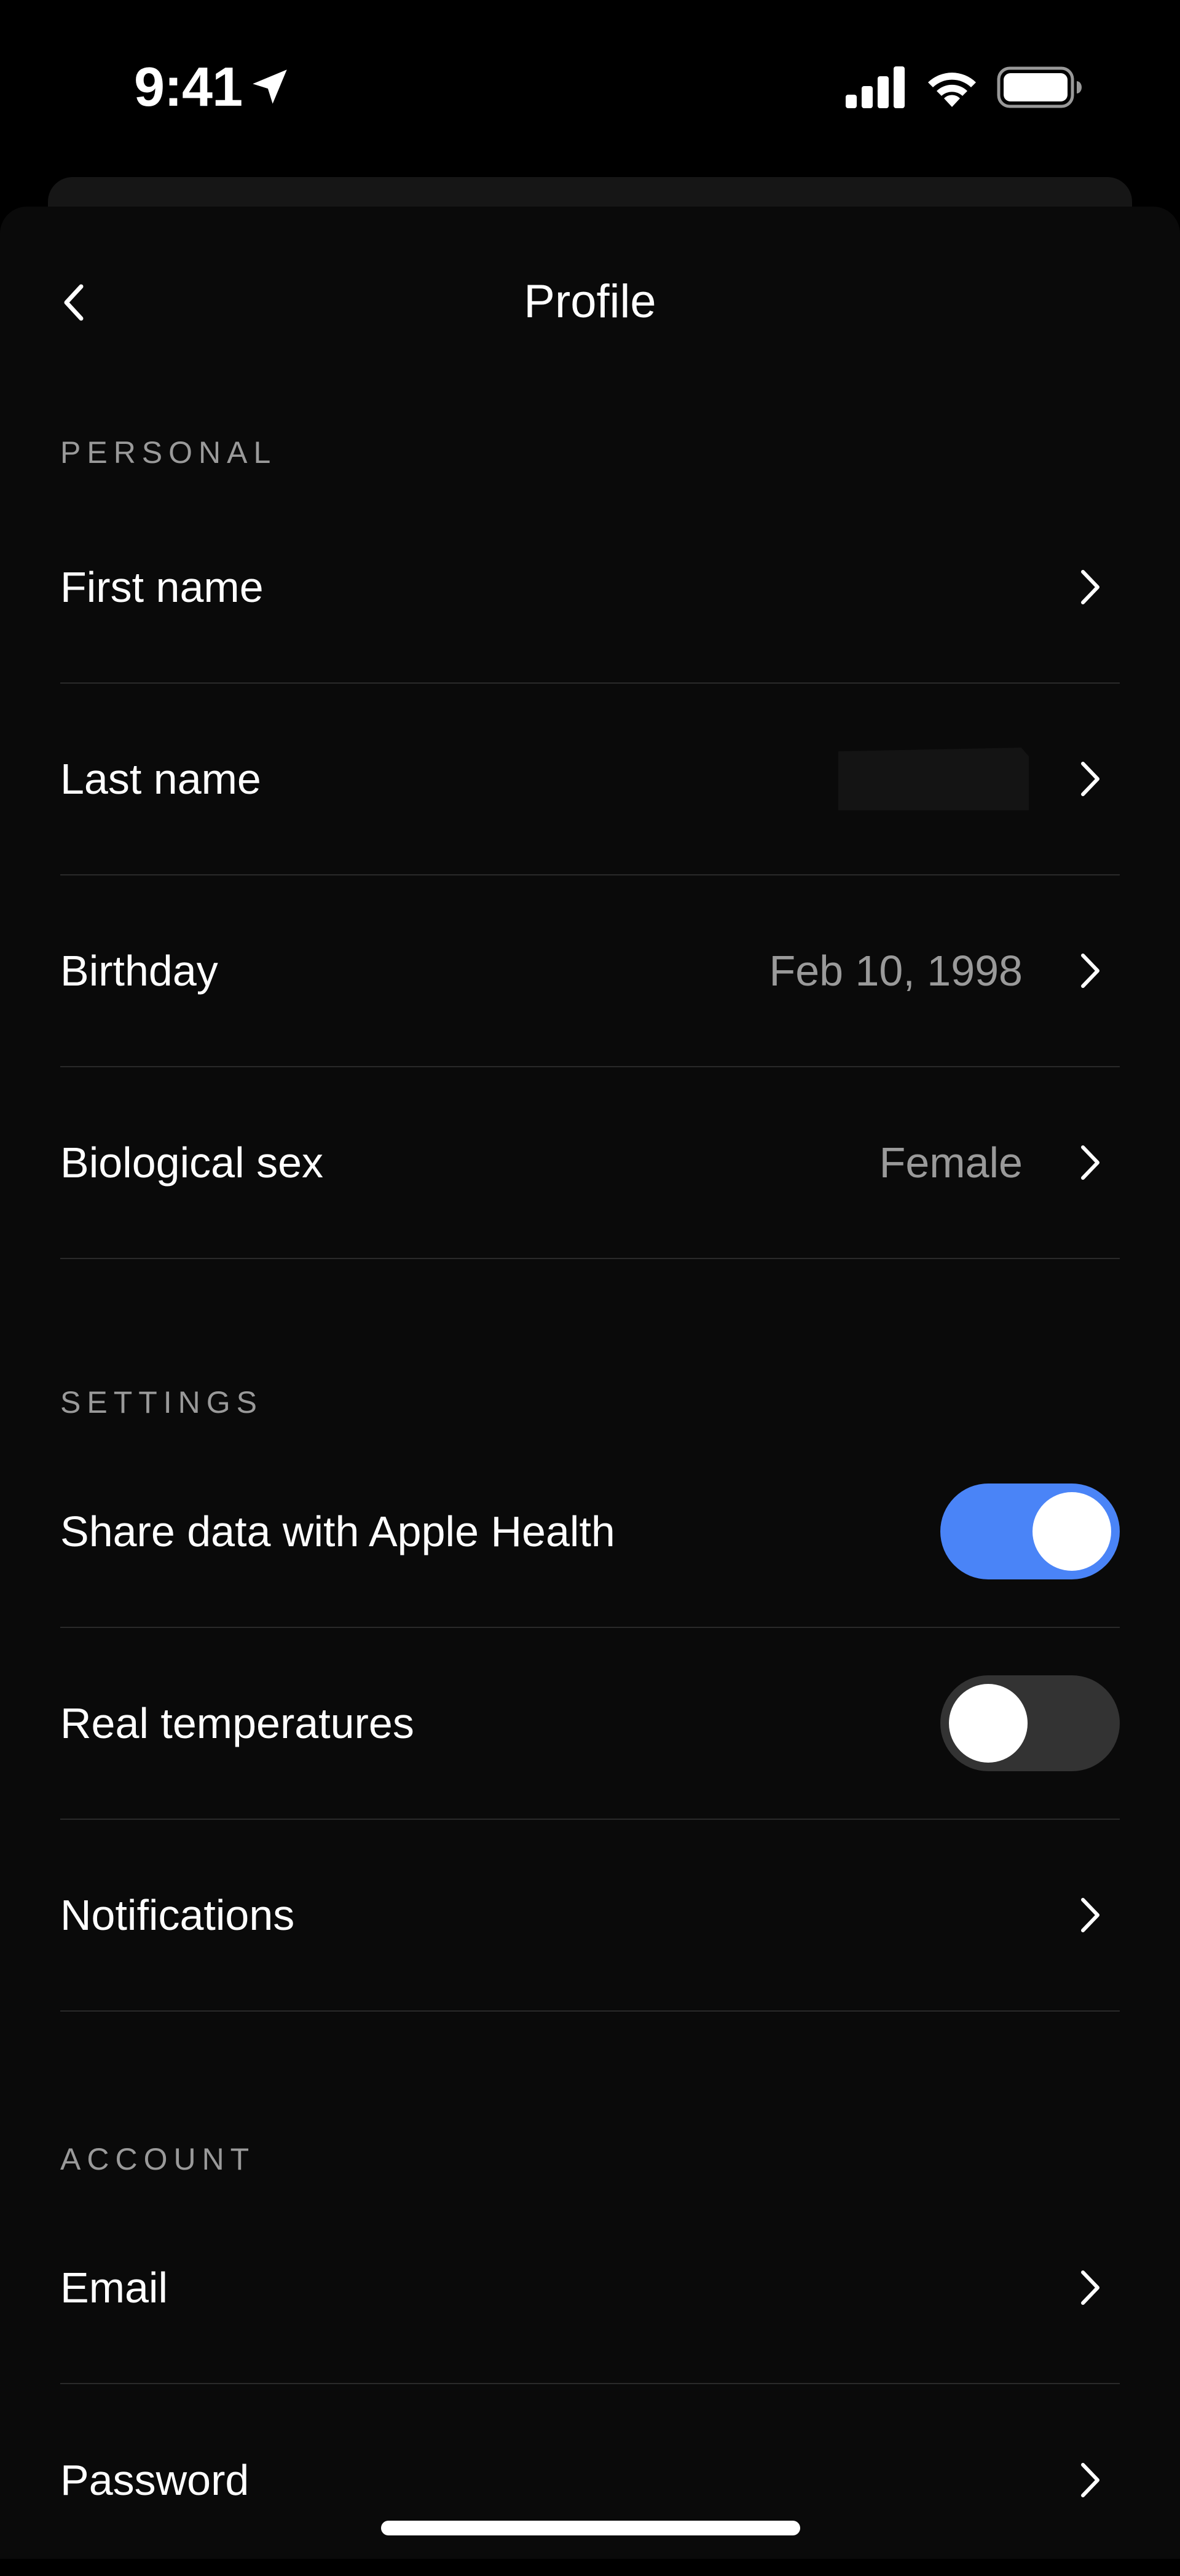  I want to click on section-header-account: ACCOUNT, so click(158, 2159).